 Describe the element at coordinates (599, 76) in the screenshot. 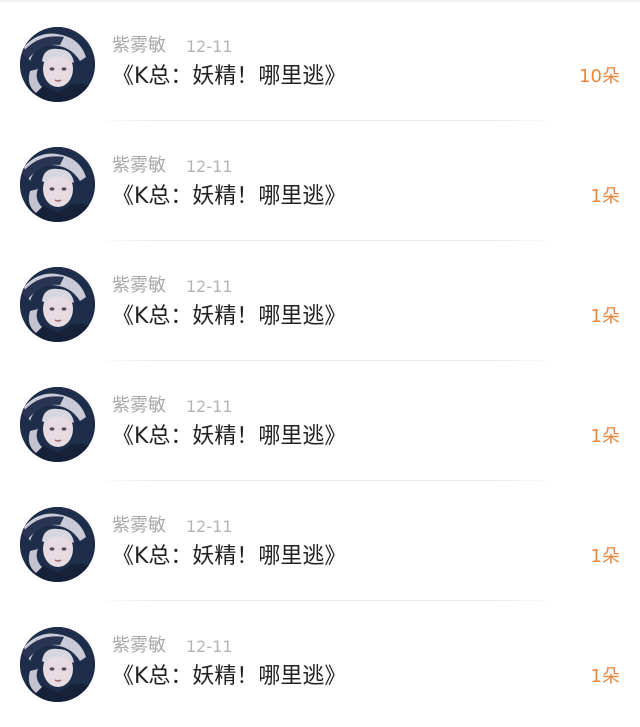

I see `gift-count: 10朵` at that location.